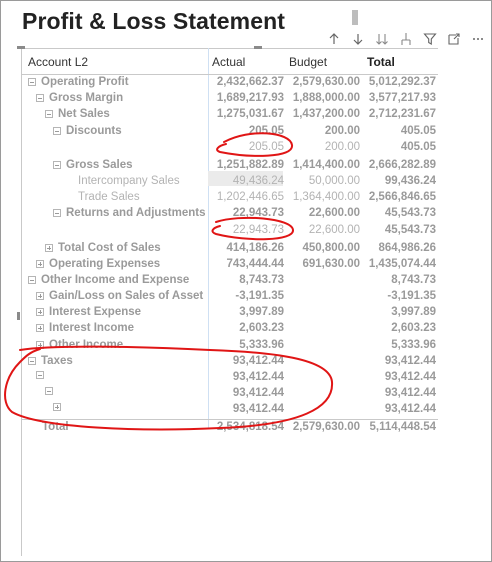 This screenshot has height=562, width=492. What do you see at coordinates (407, 247) in the screenshot?
I see `total-cell: 864,986.26` at bounding box center [407, 247].